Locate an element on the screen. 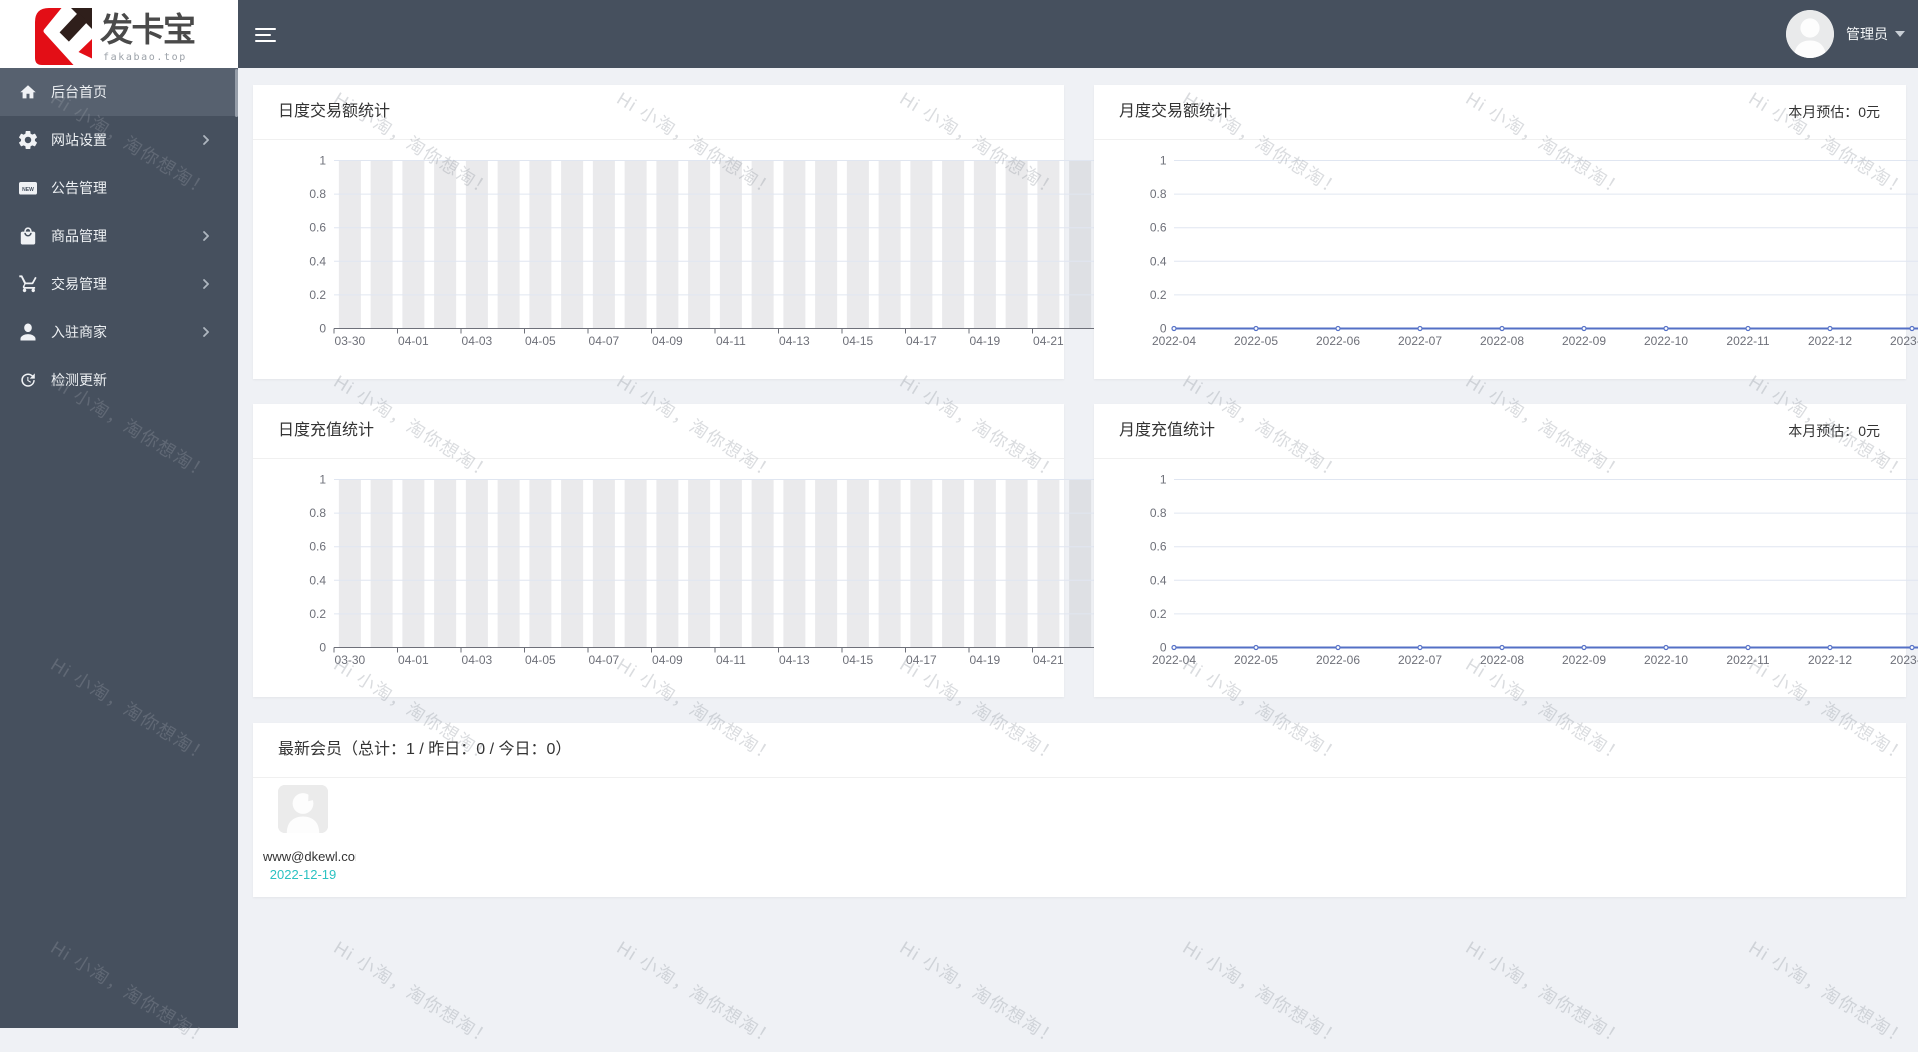 The height and width of the screenshot is (1052, 1918). sidebar-item-label: 公告管理 is located at coordinates (79, 188).